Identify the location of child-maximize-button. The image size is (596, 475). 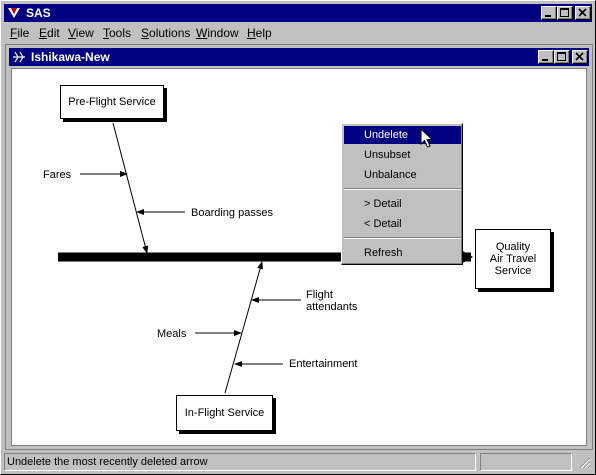
(562, 57).